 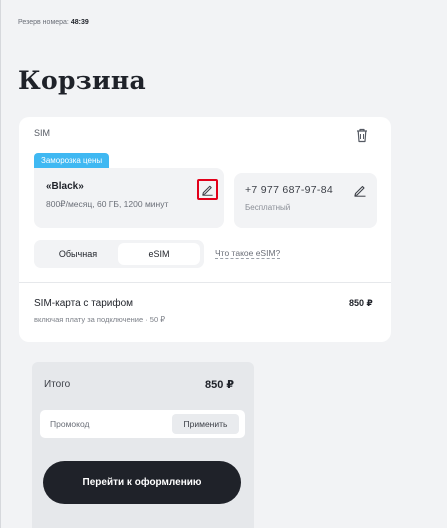 What do you see at coordinates (159, 254) in the screenshot?
I see `sim-type-esim: eSIM` at bounding box center [159, 254].